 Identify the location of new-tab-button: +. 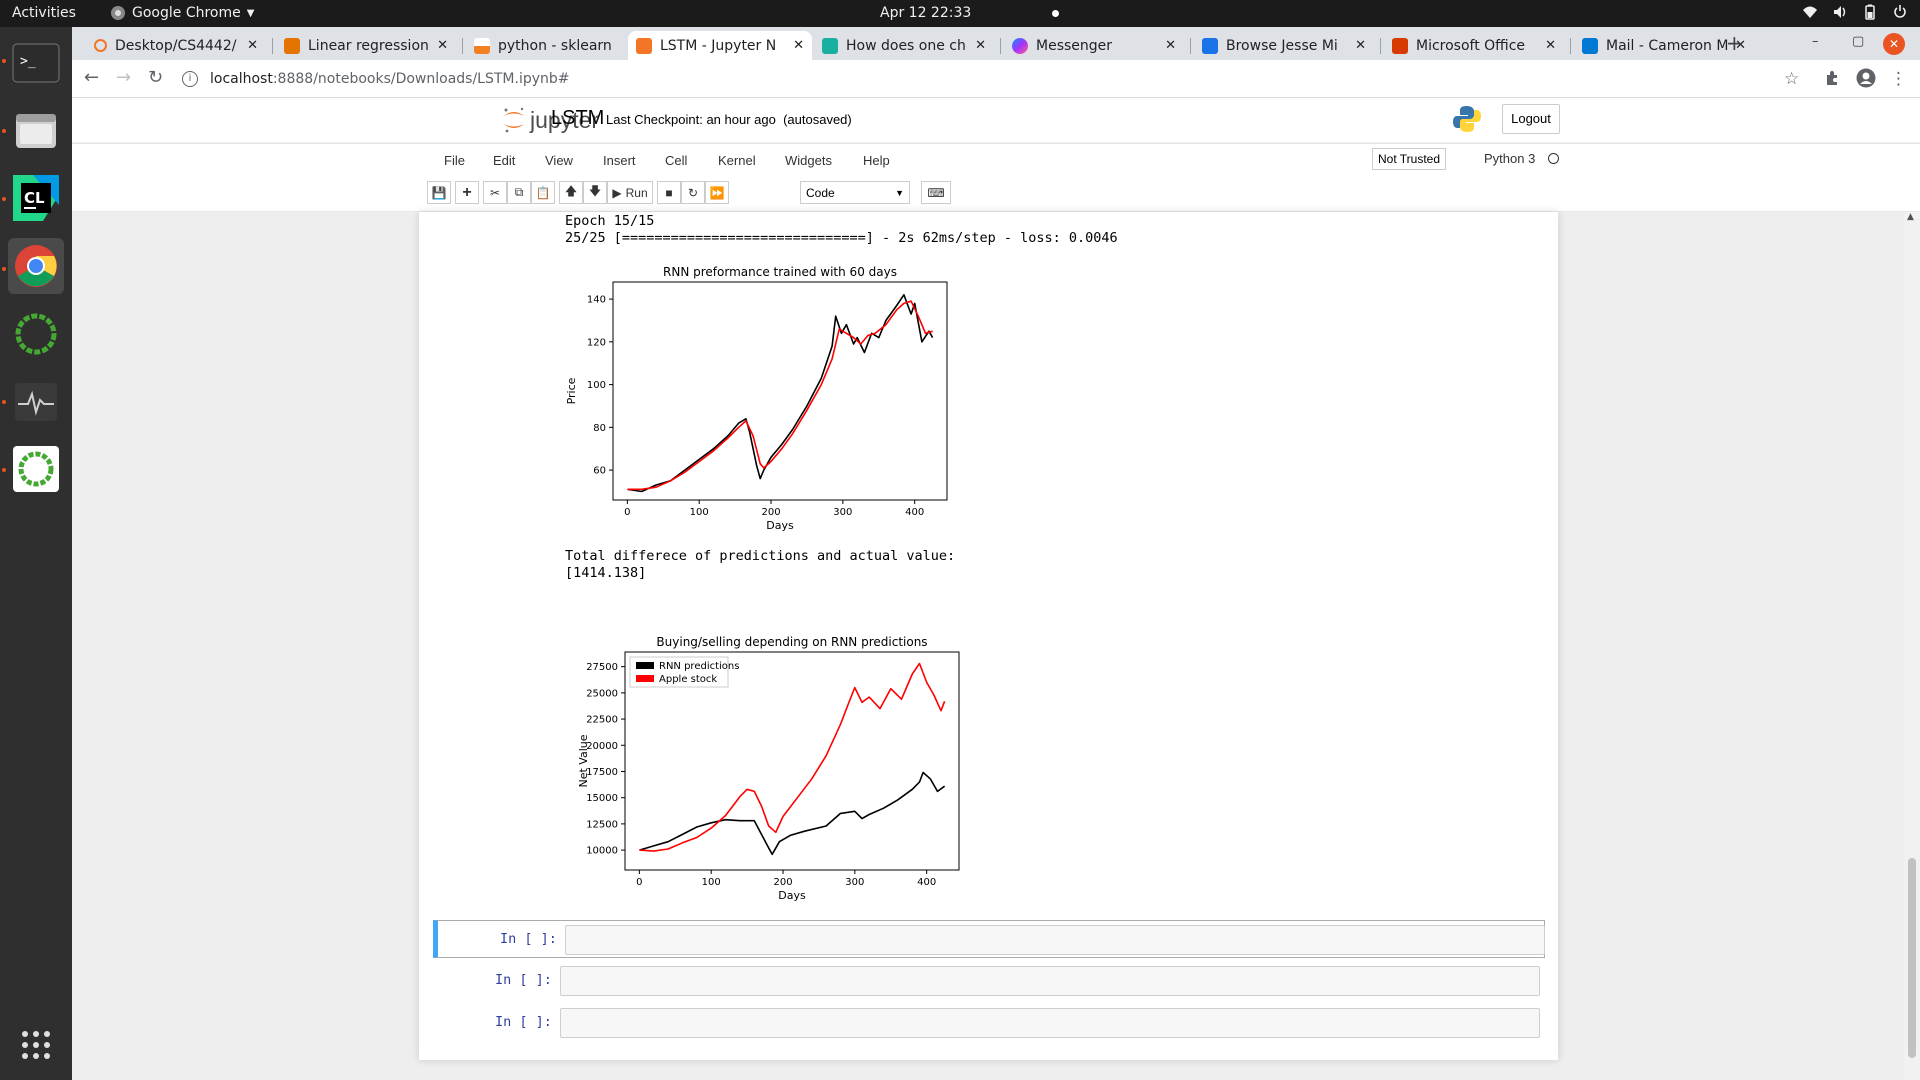
(1734, 43).